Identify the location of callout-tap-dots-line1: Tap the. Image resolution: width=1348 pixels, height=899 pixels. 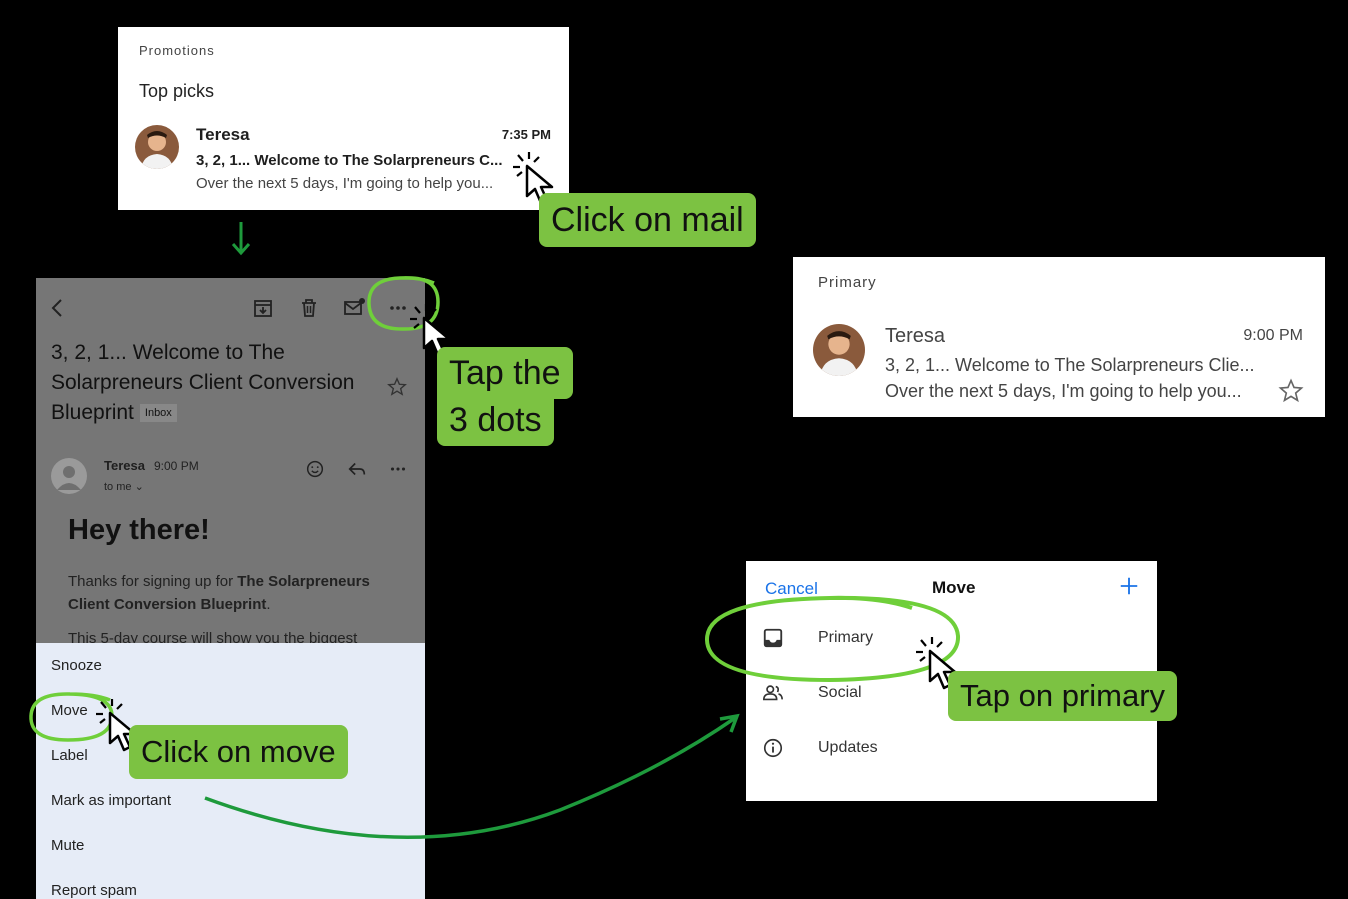
(505, 373).